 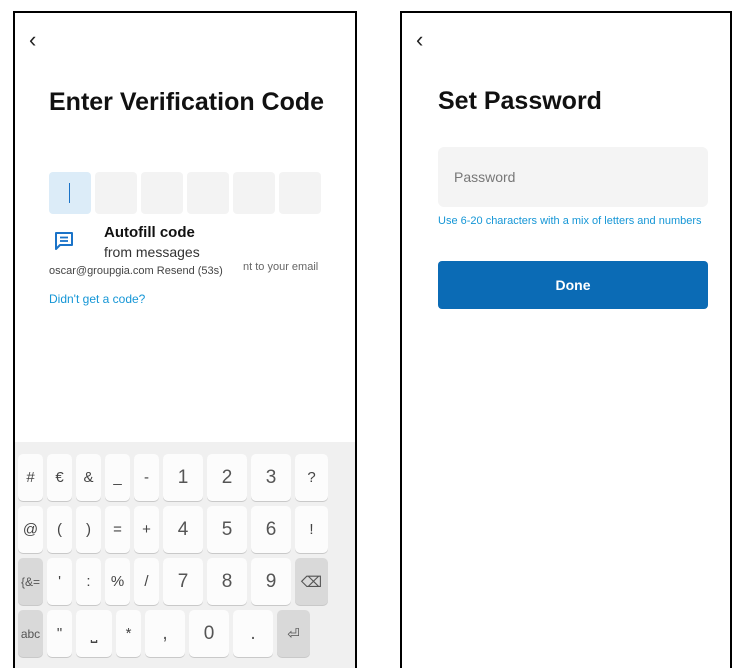 I want to click on password-input: Password, so click(x=573, y=177).